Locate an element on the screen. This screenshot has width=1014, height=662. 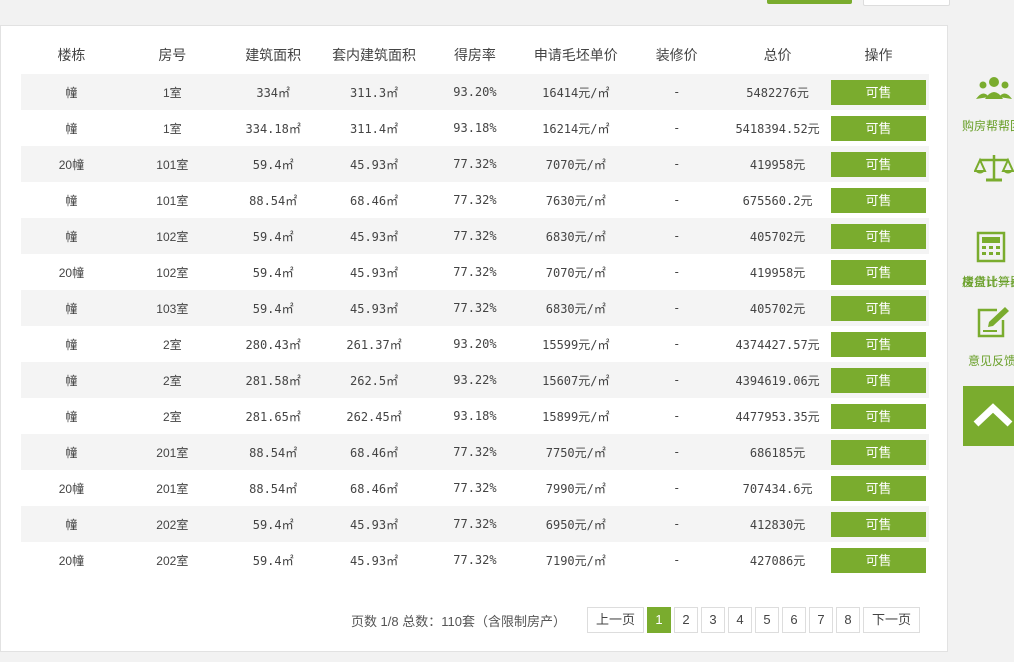
cell-total-price: 419958元 is located at coordinates (777, 164).